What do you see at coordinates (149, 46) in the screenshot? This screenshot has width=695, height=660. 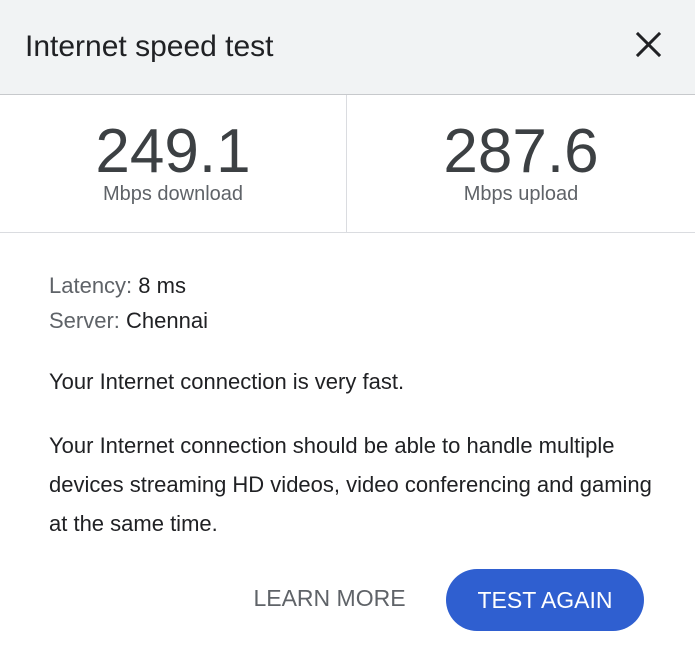 I see `dialog-title: Internet speed test` at bounding box center [149, 46].